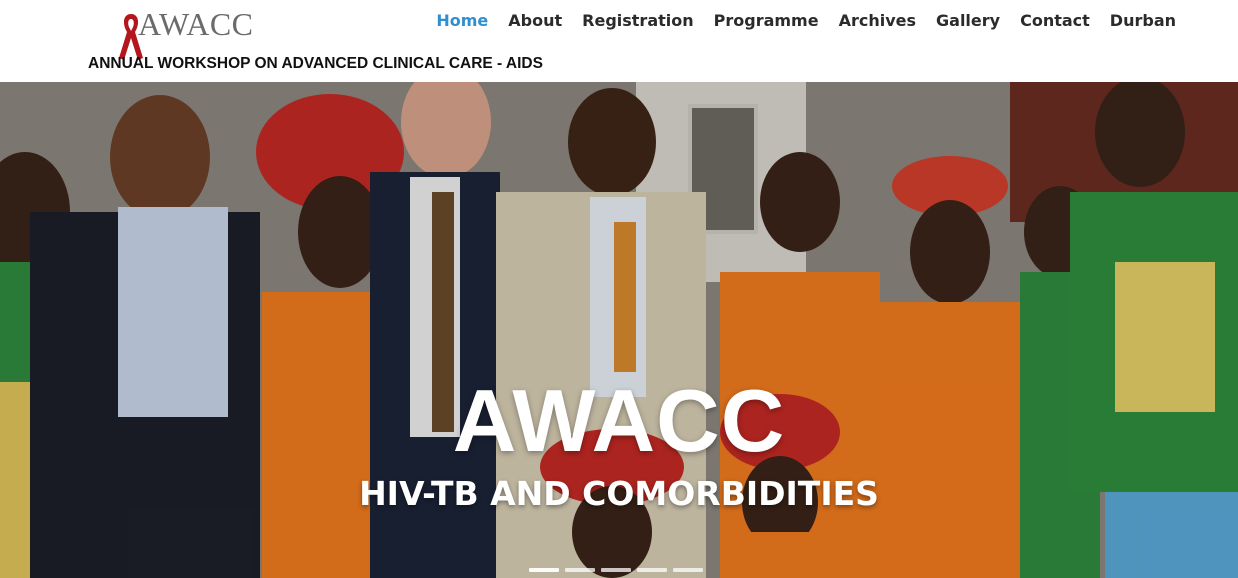 This screenshot has width=1238, height=578. What do you see at coordinates (766, 21) in the screenshot?
I see `nav-programme: Programme` at bounding box center [766, 21].